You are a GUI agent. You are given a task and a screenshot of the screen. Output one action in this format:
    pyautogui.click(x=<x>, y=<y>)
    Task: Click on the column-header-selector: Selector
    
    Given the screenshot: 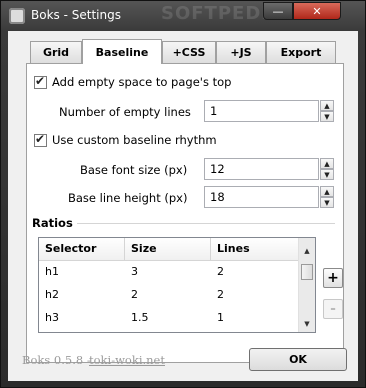 What is the action you would take?
    pyautogui.click(x=82, y=249)
    